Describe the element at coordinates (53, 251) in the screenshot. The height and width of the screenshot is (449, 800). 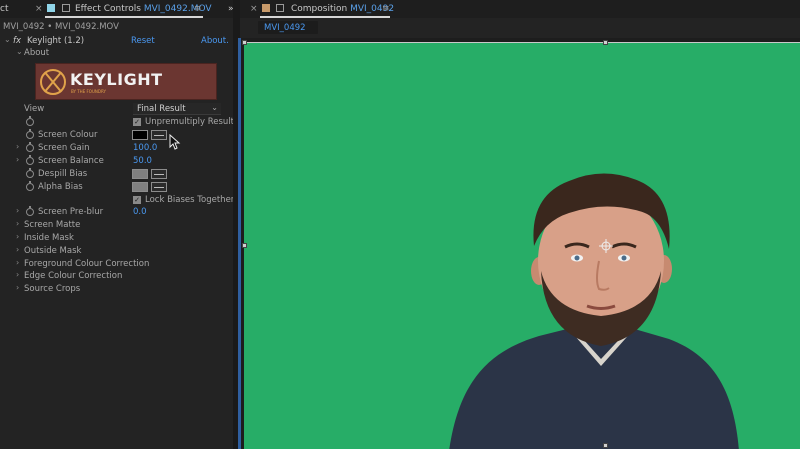
I see `group-label: Outside Mask` at that location.